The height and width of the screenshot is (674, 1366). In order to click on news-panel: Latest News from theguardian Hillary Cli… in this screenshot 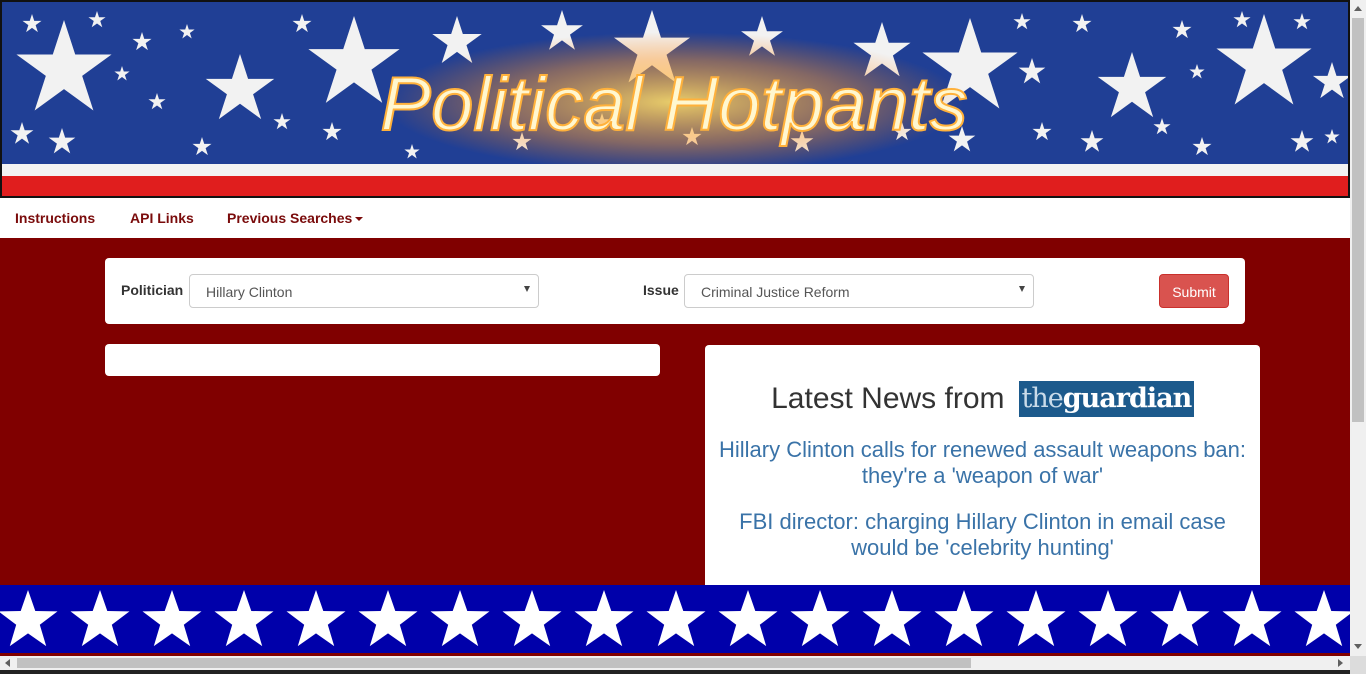, I will do `click(982, 467)`.